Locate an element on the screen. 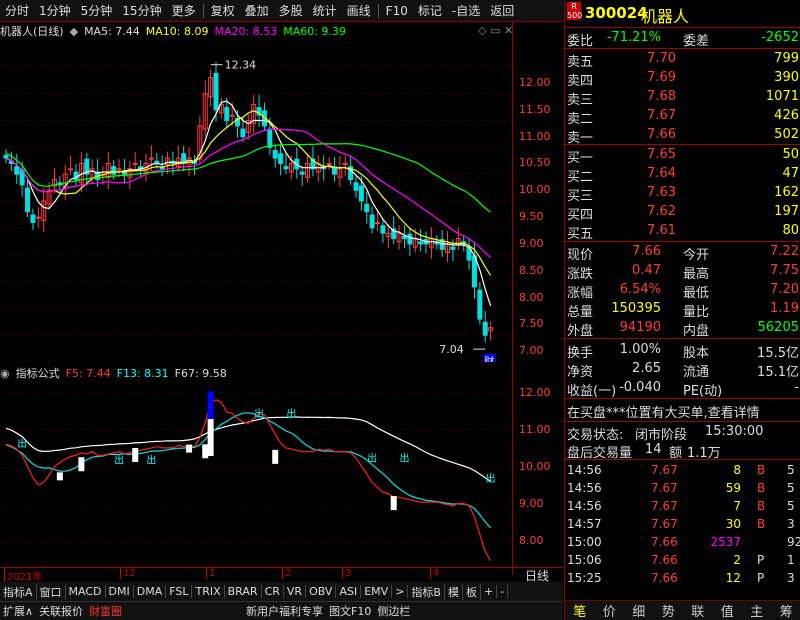  bid-row-2: 买二 7.64 47 is located at coordinates (682, 175).